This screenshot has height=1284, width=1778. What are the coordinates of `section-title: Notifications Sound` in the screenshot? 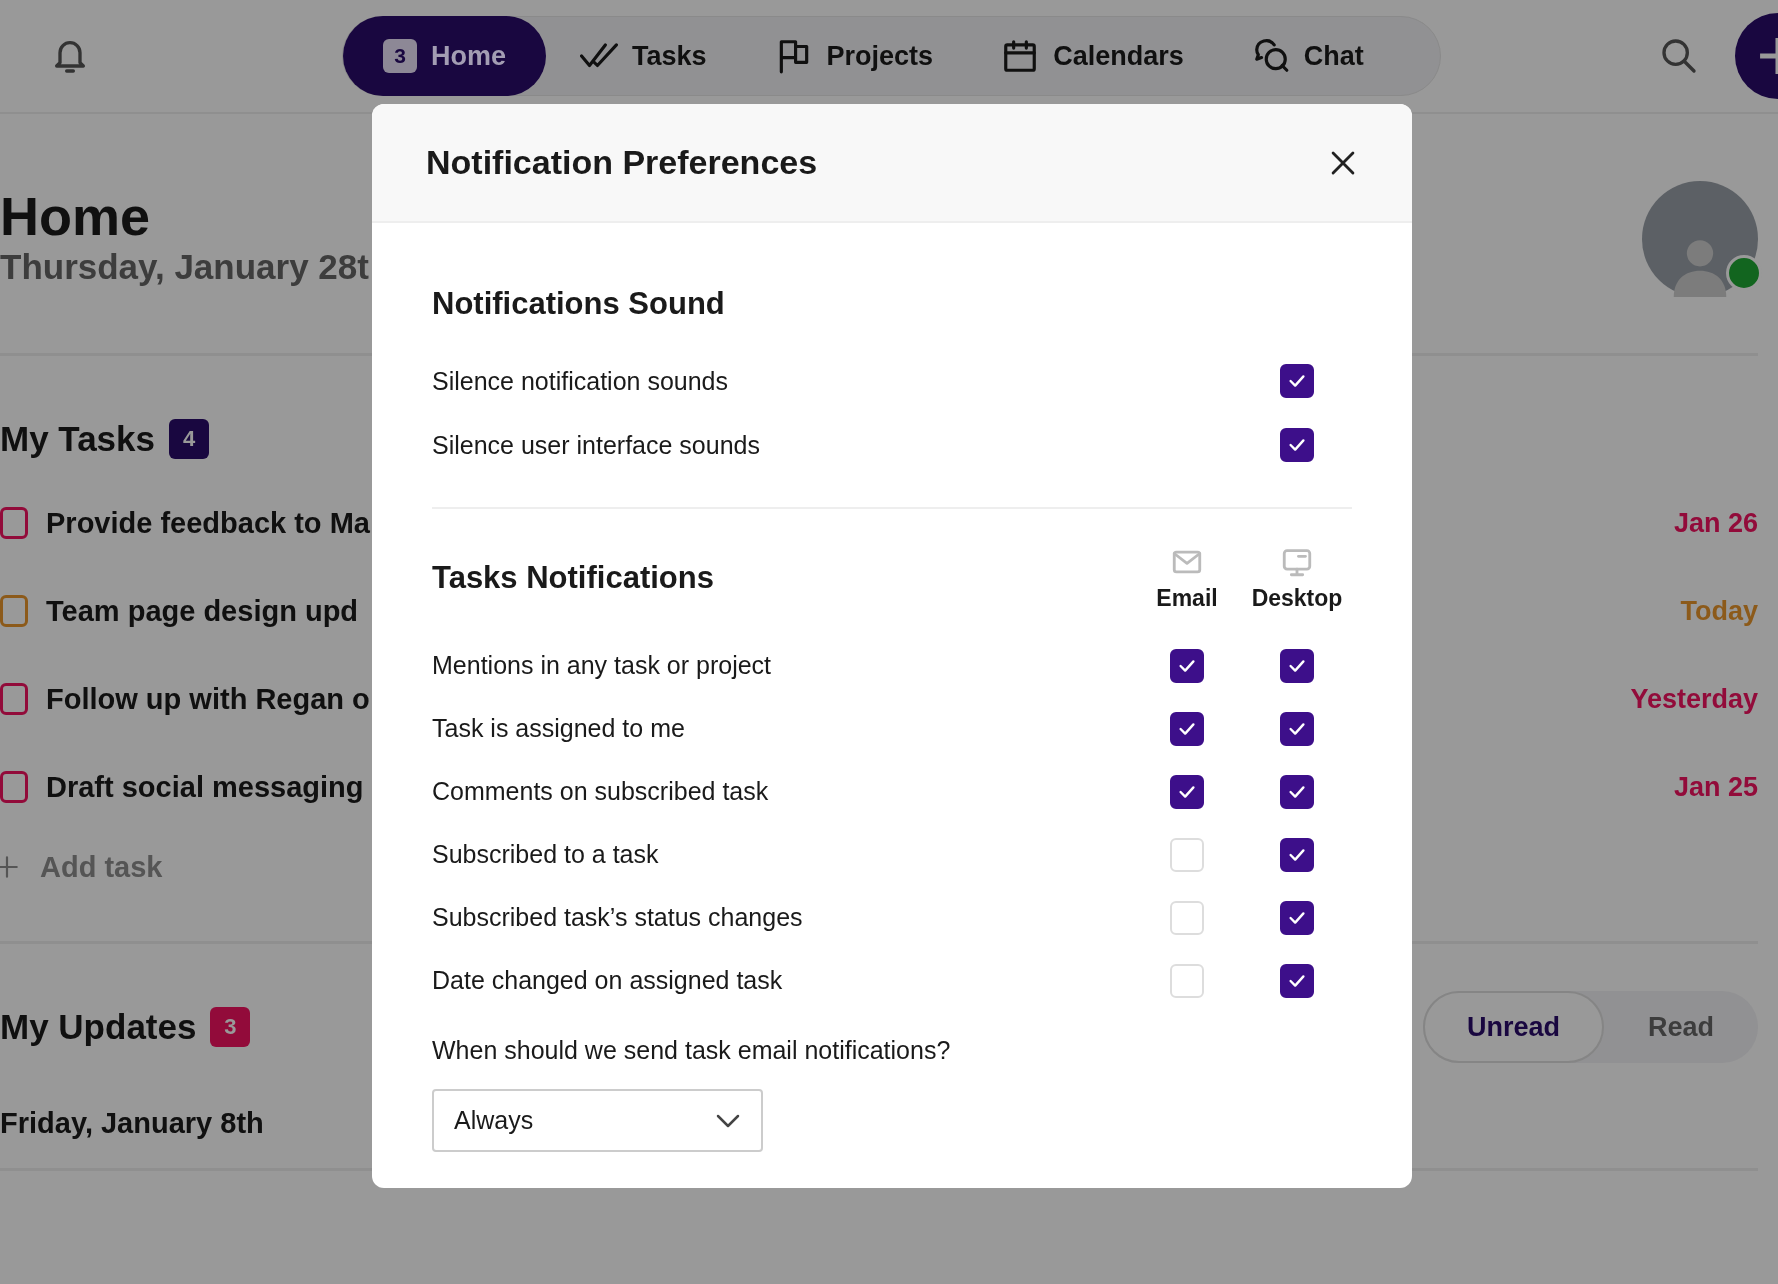 It's located at (579, 304).